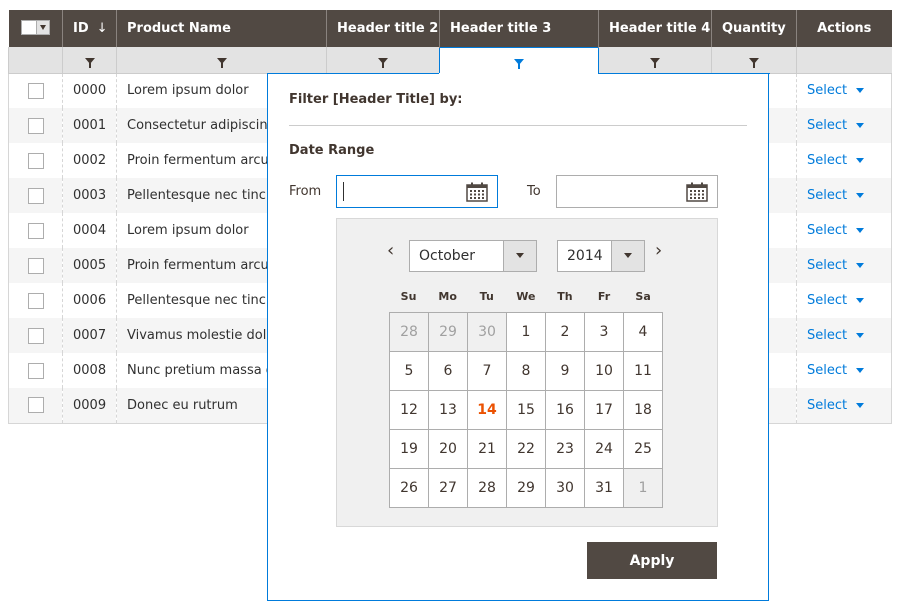 The image size is (913, 612). Describe the element at coordinates (565, 332) in the screenshot. I see `calendar-day: 2` at that location.